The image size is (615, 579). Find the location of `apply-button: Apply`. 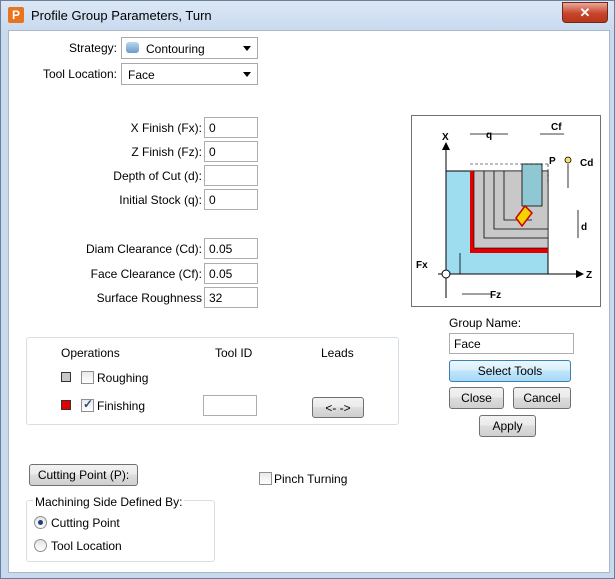

apply-button: Apply is located at coordinates (507, 426).